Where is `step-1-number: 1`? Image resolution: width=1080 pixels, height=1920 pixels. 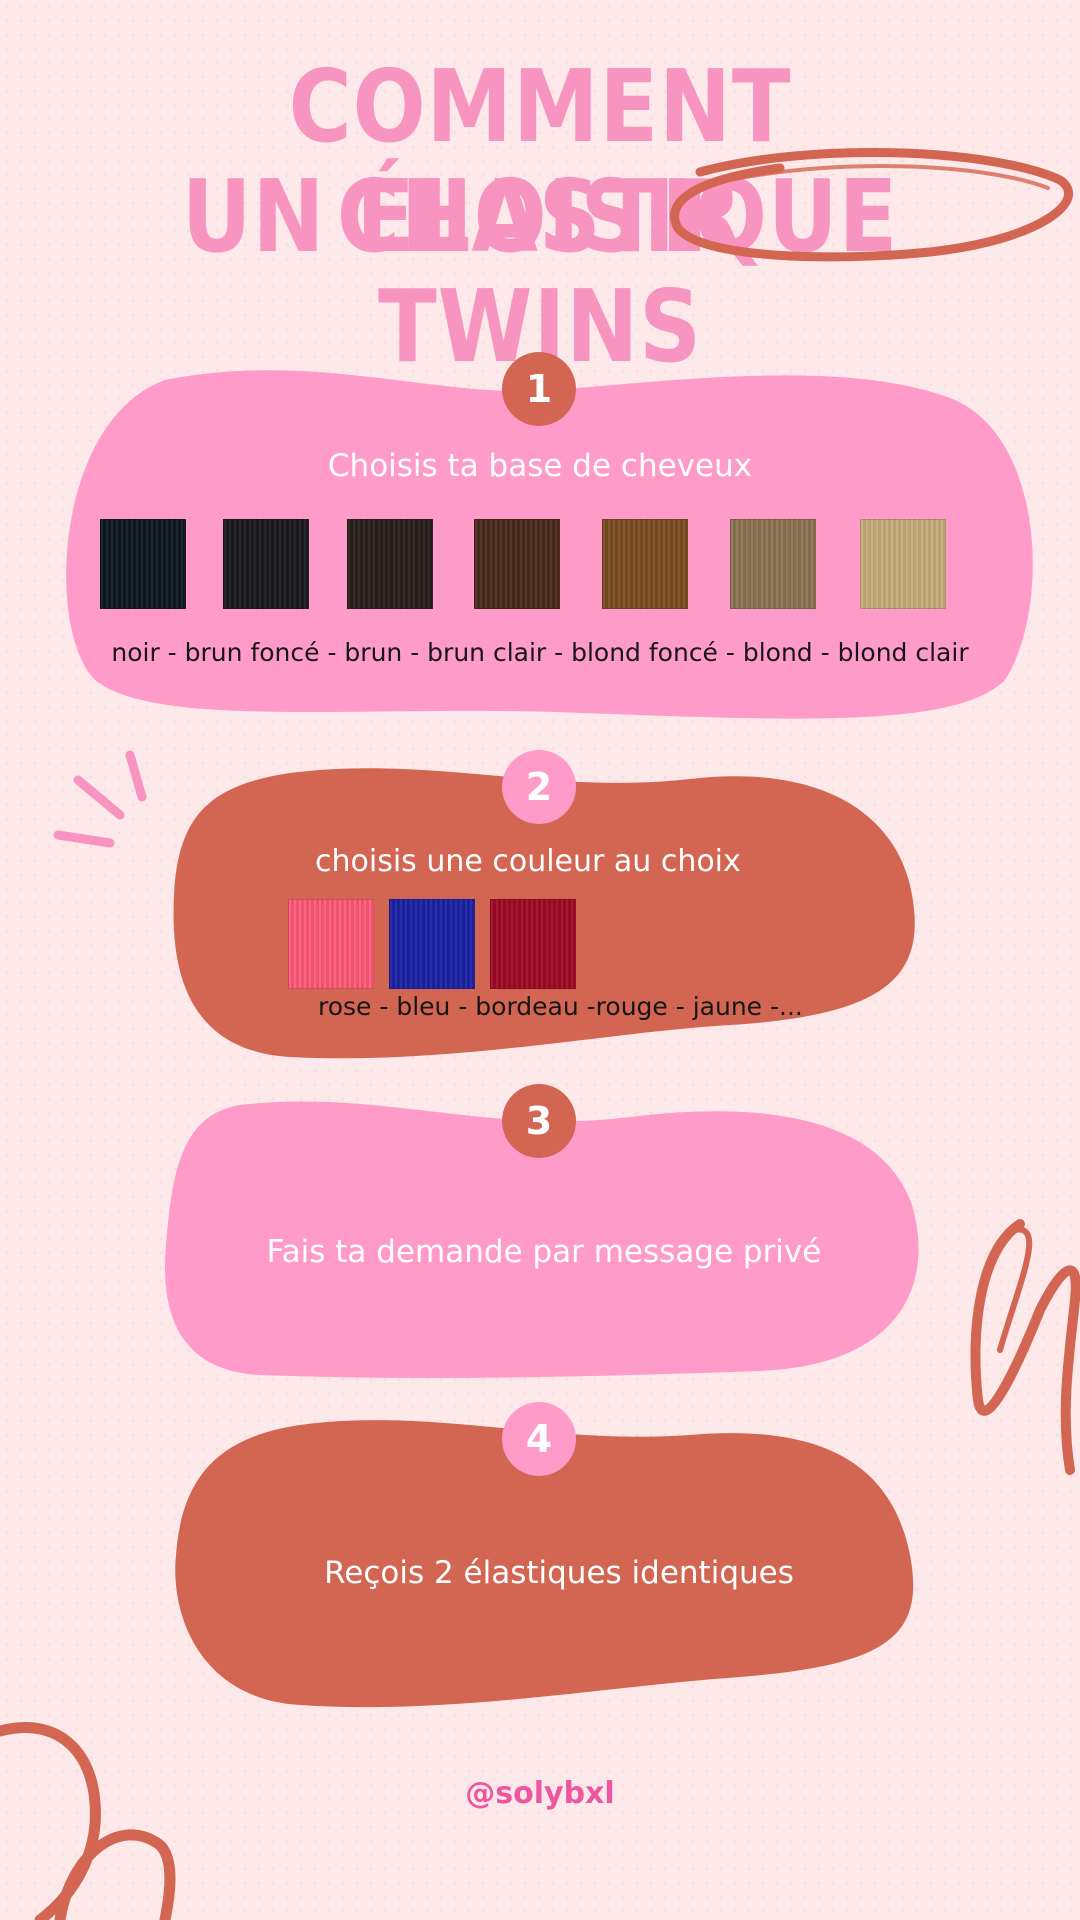 step-1-number: 1 is located at coordinates (539, 389).